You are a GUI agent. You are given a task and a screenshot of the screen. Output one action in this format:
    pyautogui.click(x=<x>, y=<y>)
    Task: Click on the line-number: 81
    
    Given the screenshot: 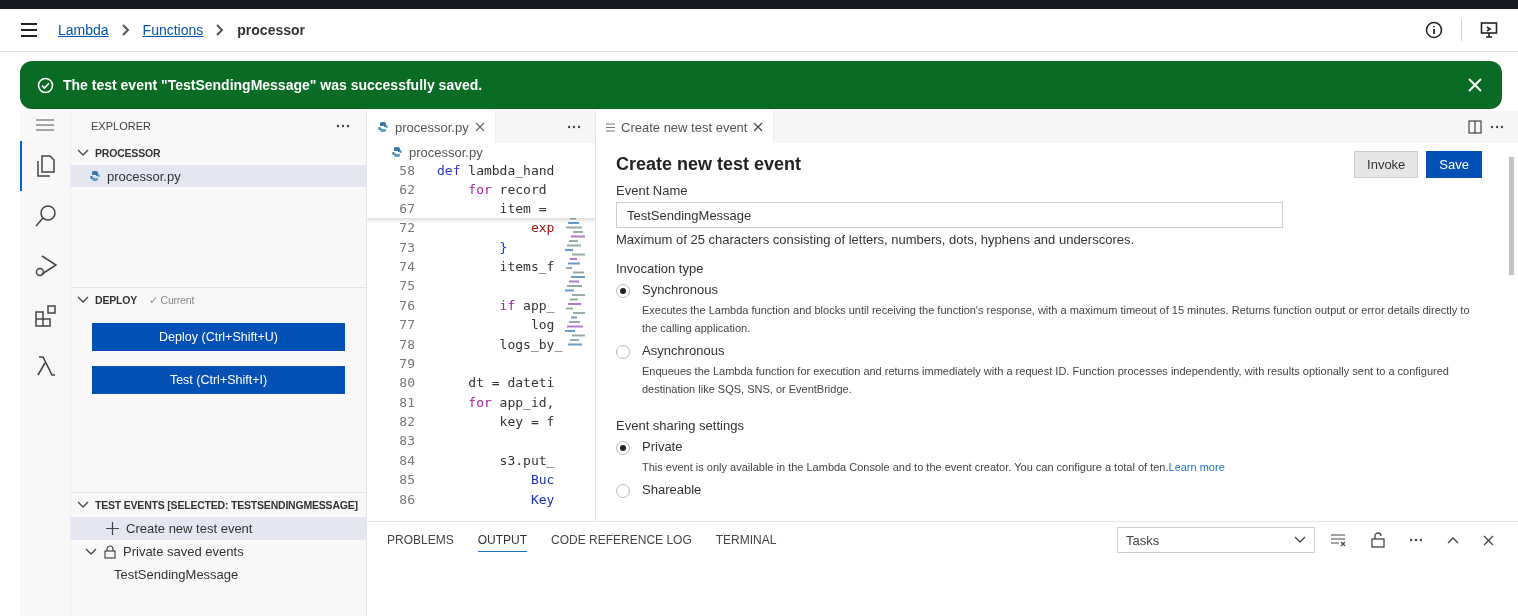 What is the action you would take?
    pyautogui.click(x=407, y=402)
    